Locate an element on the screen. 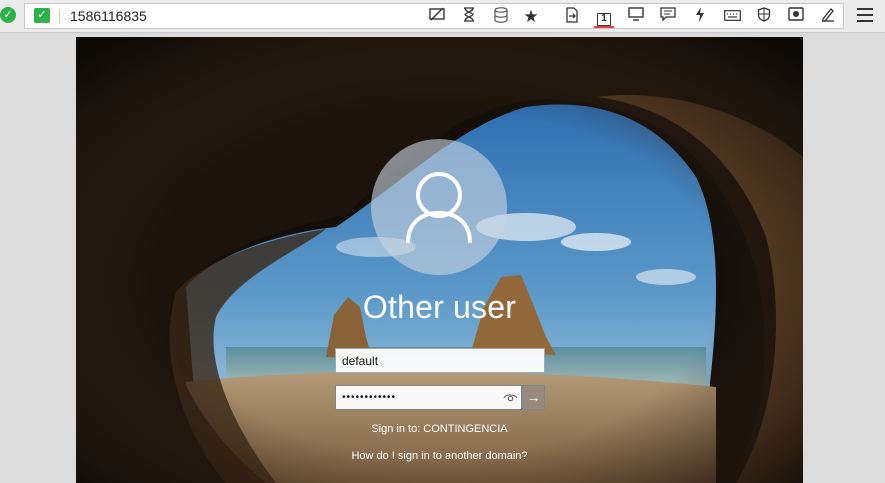  display-icon is located at coordinates (636, 16).